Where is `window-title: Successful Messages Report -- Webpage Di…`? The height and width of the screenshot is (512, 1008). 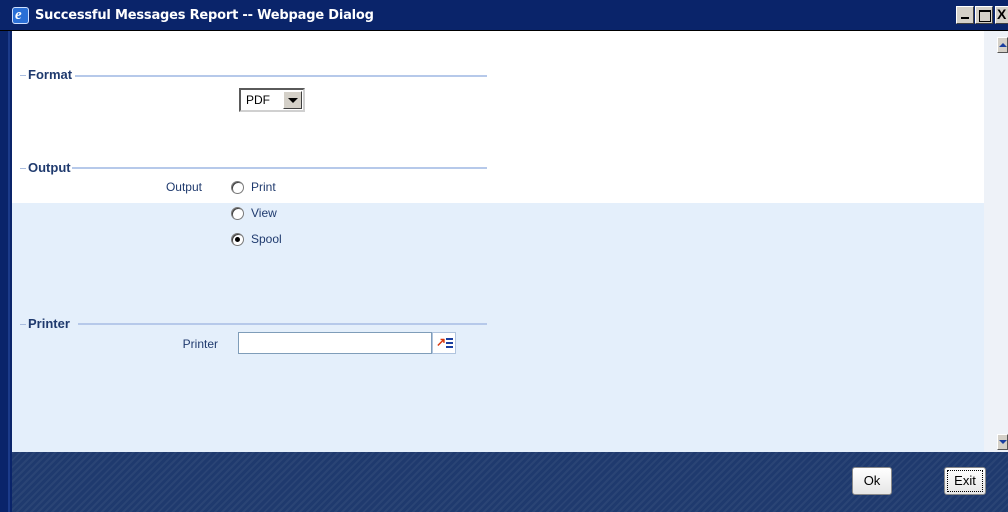
window-title: Successful Messages Report -- Webpage Di… is located at coordinates (204, 15).